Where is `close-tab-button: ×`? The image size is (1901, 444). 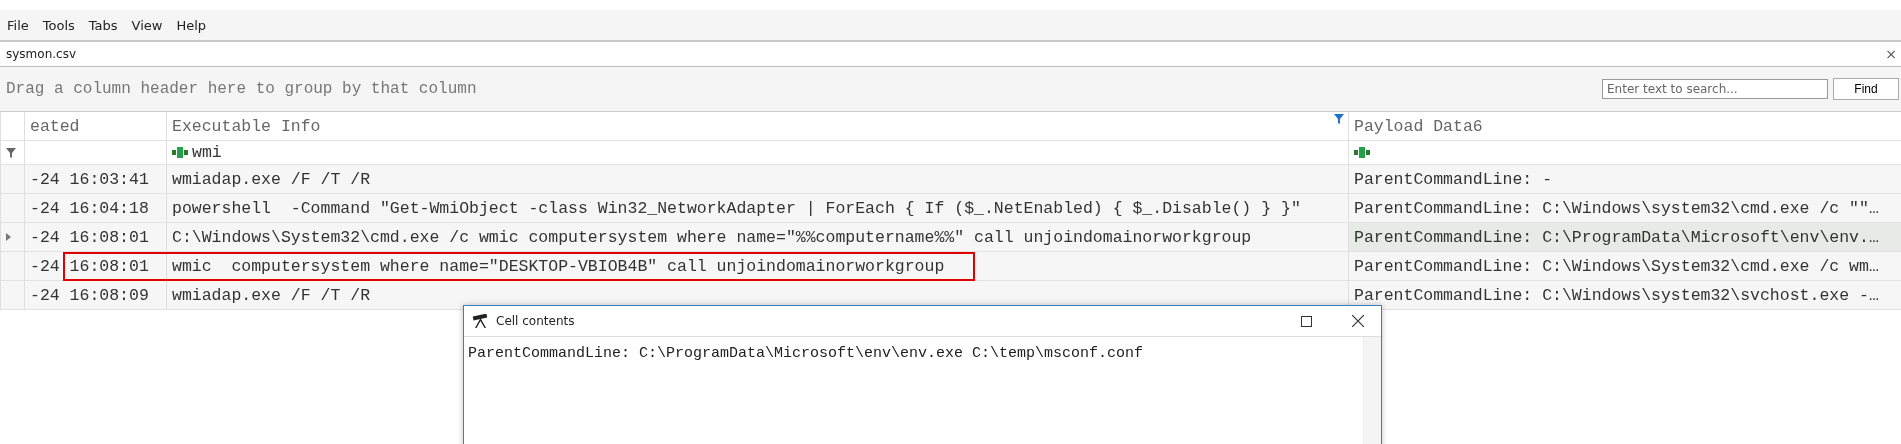
close-tab-button: × is located at coordinates (1891, 54).